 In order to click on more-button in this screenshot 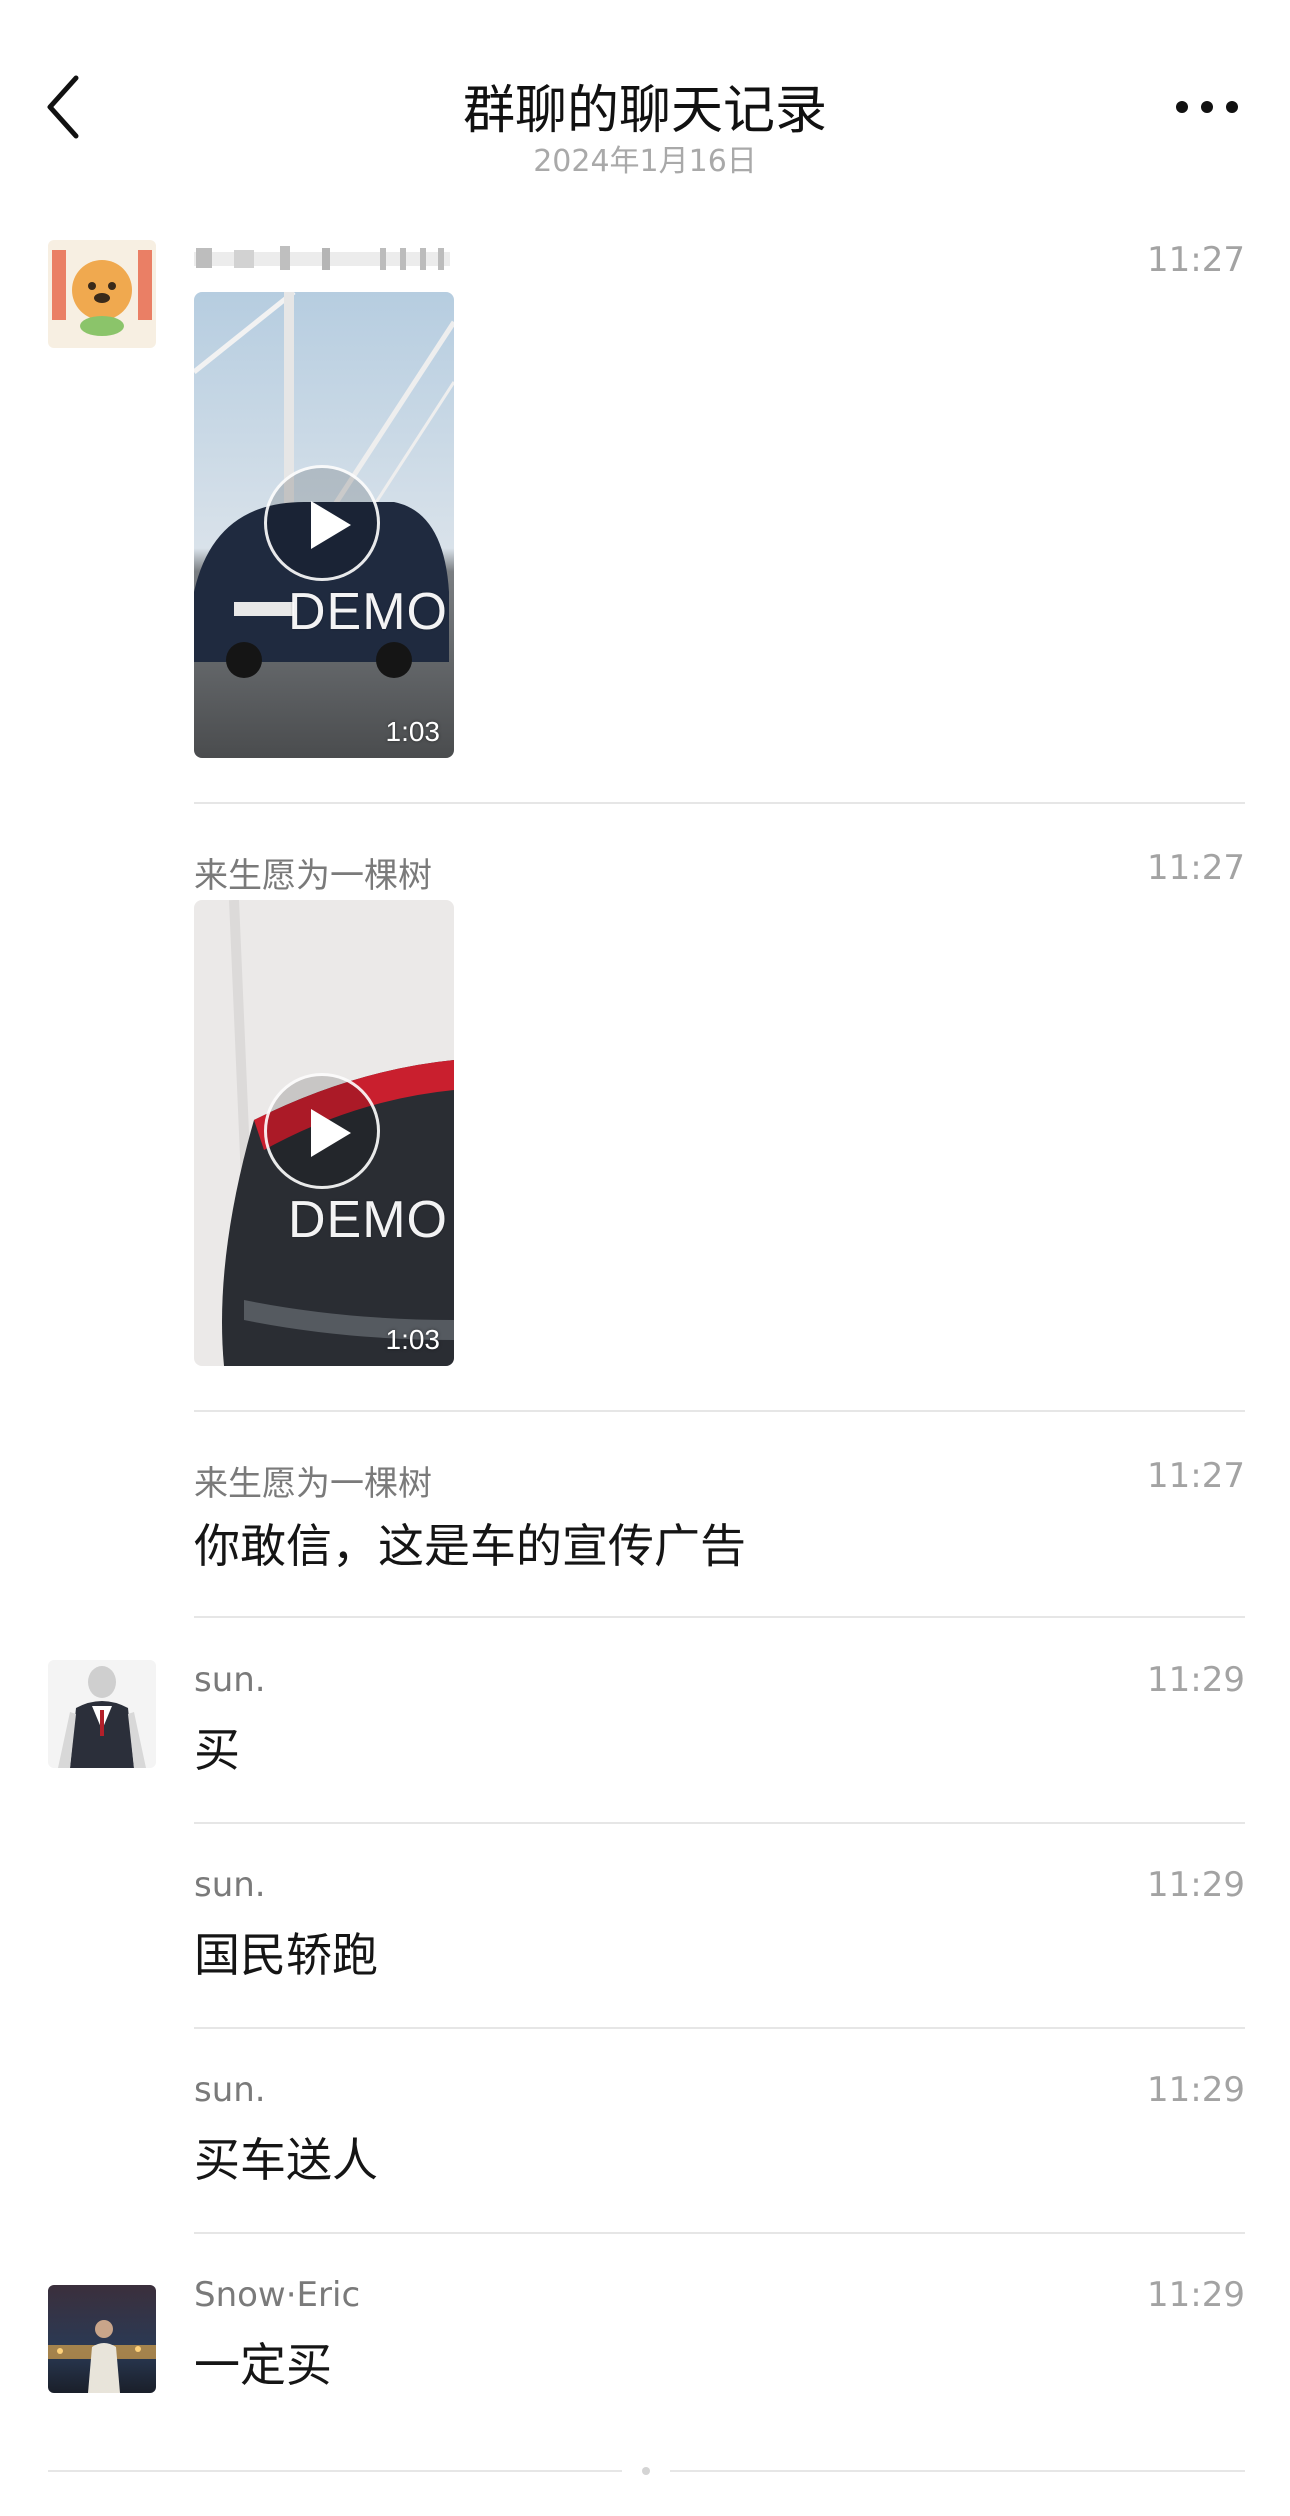, I will do `click(1207, 107)`.